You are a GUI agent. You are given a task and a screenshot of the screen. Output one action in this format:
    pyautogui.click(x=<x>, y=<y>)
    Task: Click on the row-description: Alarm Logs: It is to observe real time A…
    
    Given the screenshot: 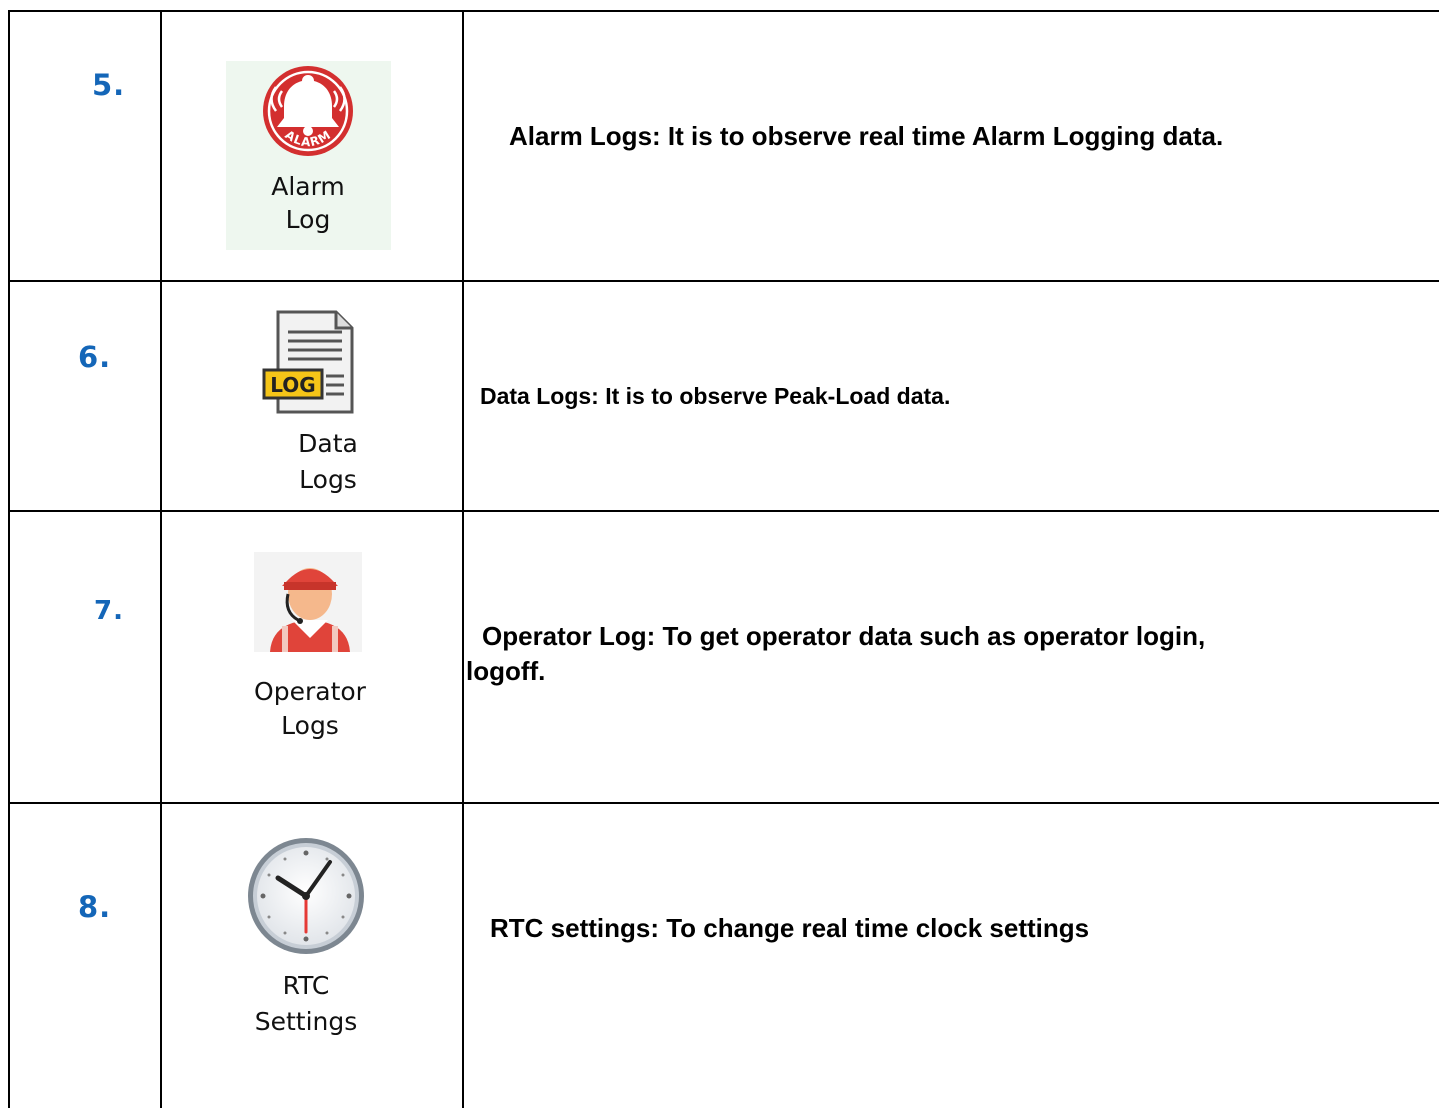 What is the action you would take?
    pyautogui.click(x=866, y=136)
    